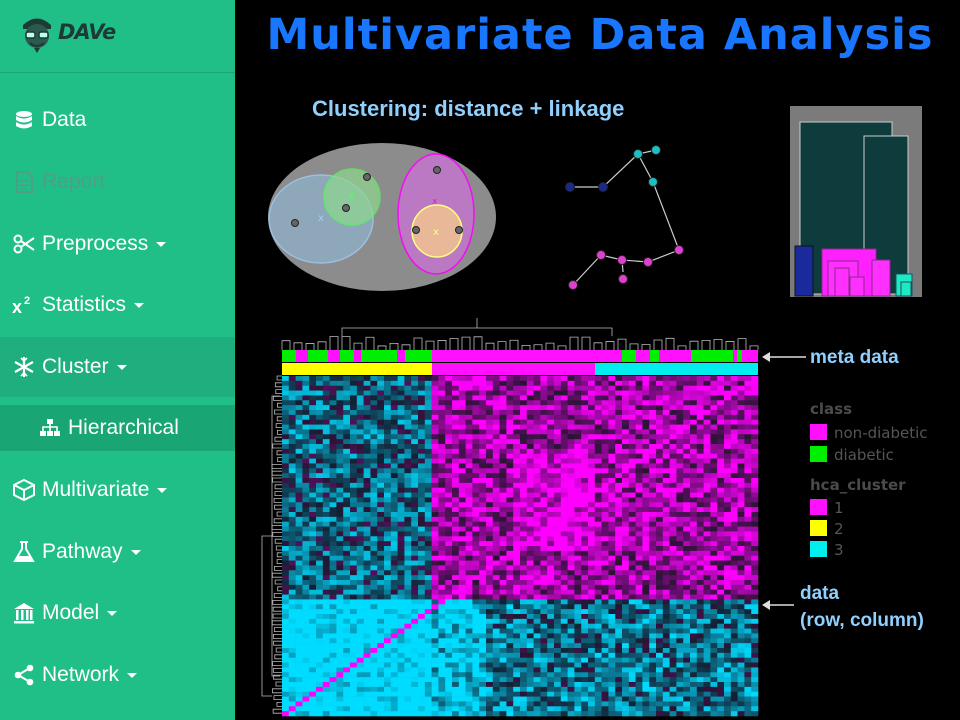 This screenshot has height=720, width=960. Describe the element at coordinates (600, 35) in the screenshot. I see `page-title: Multivariate Data Analysis` at that location.